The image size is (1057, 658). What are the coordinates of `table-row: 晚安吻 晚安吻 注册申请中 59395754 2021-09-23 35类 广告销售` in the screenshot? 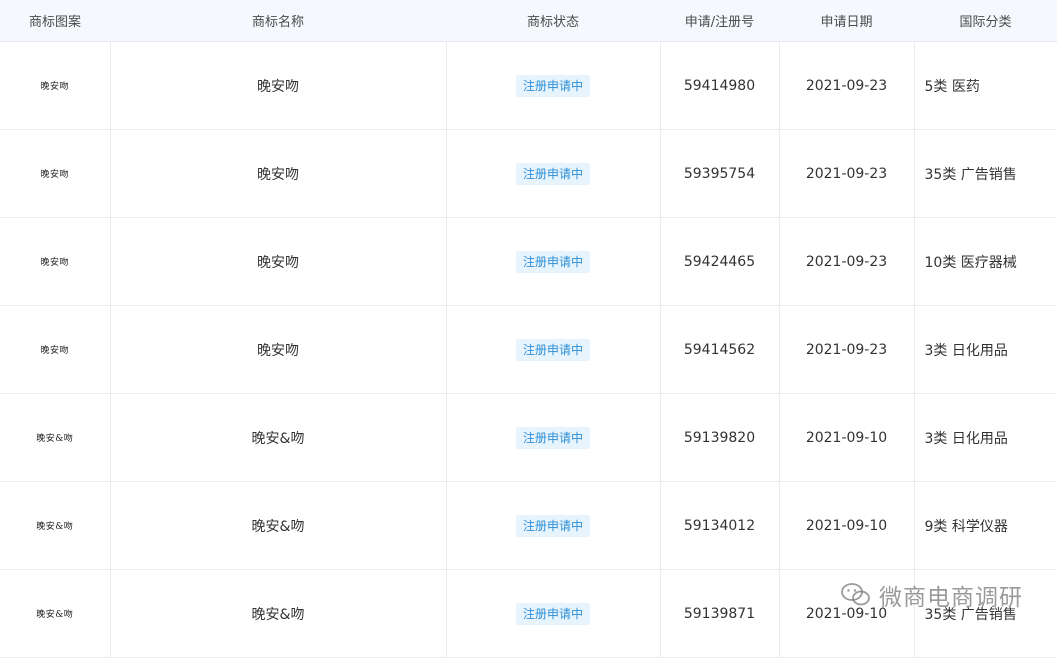 It's located at (528, 173).